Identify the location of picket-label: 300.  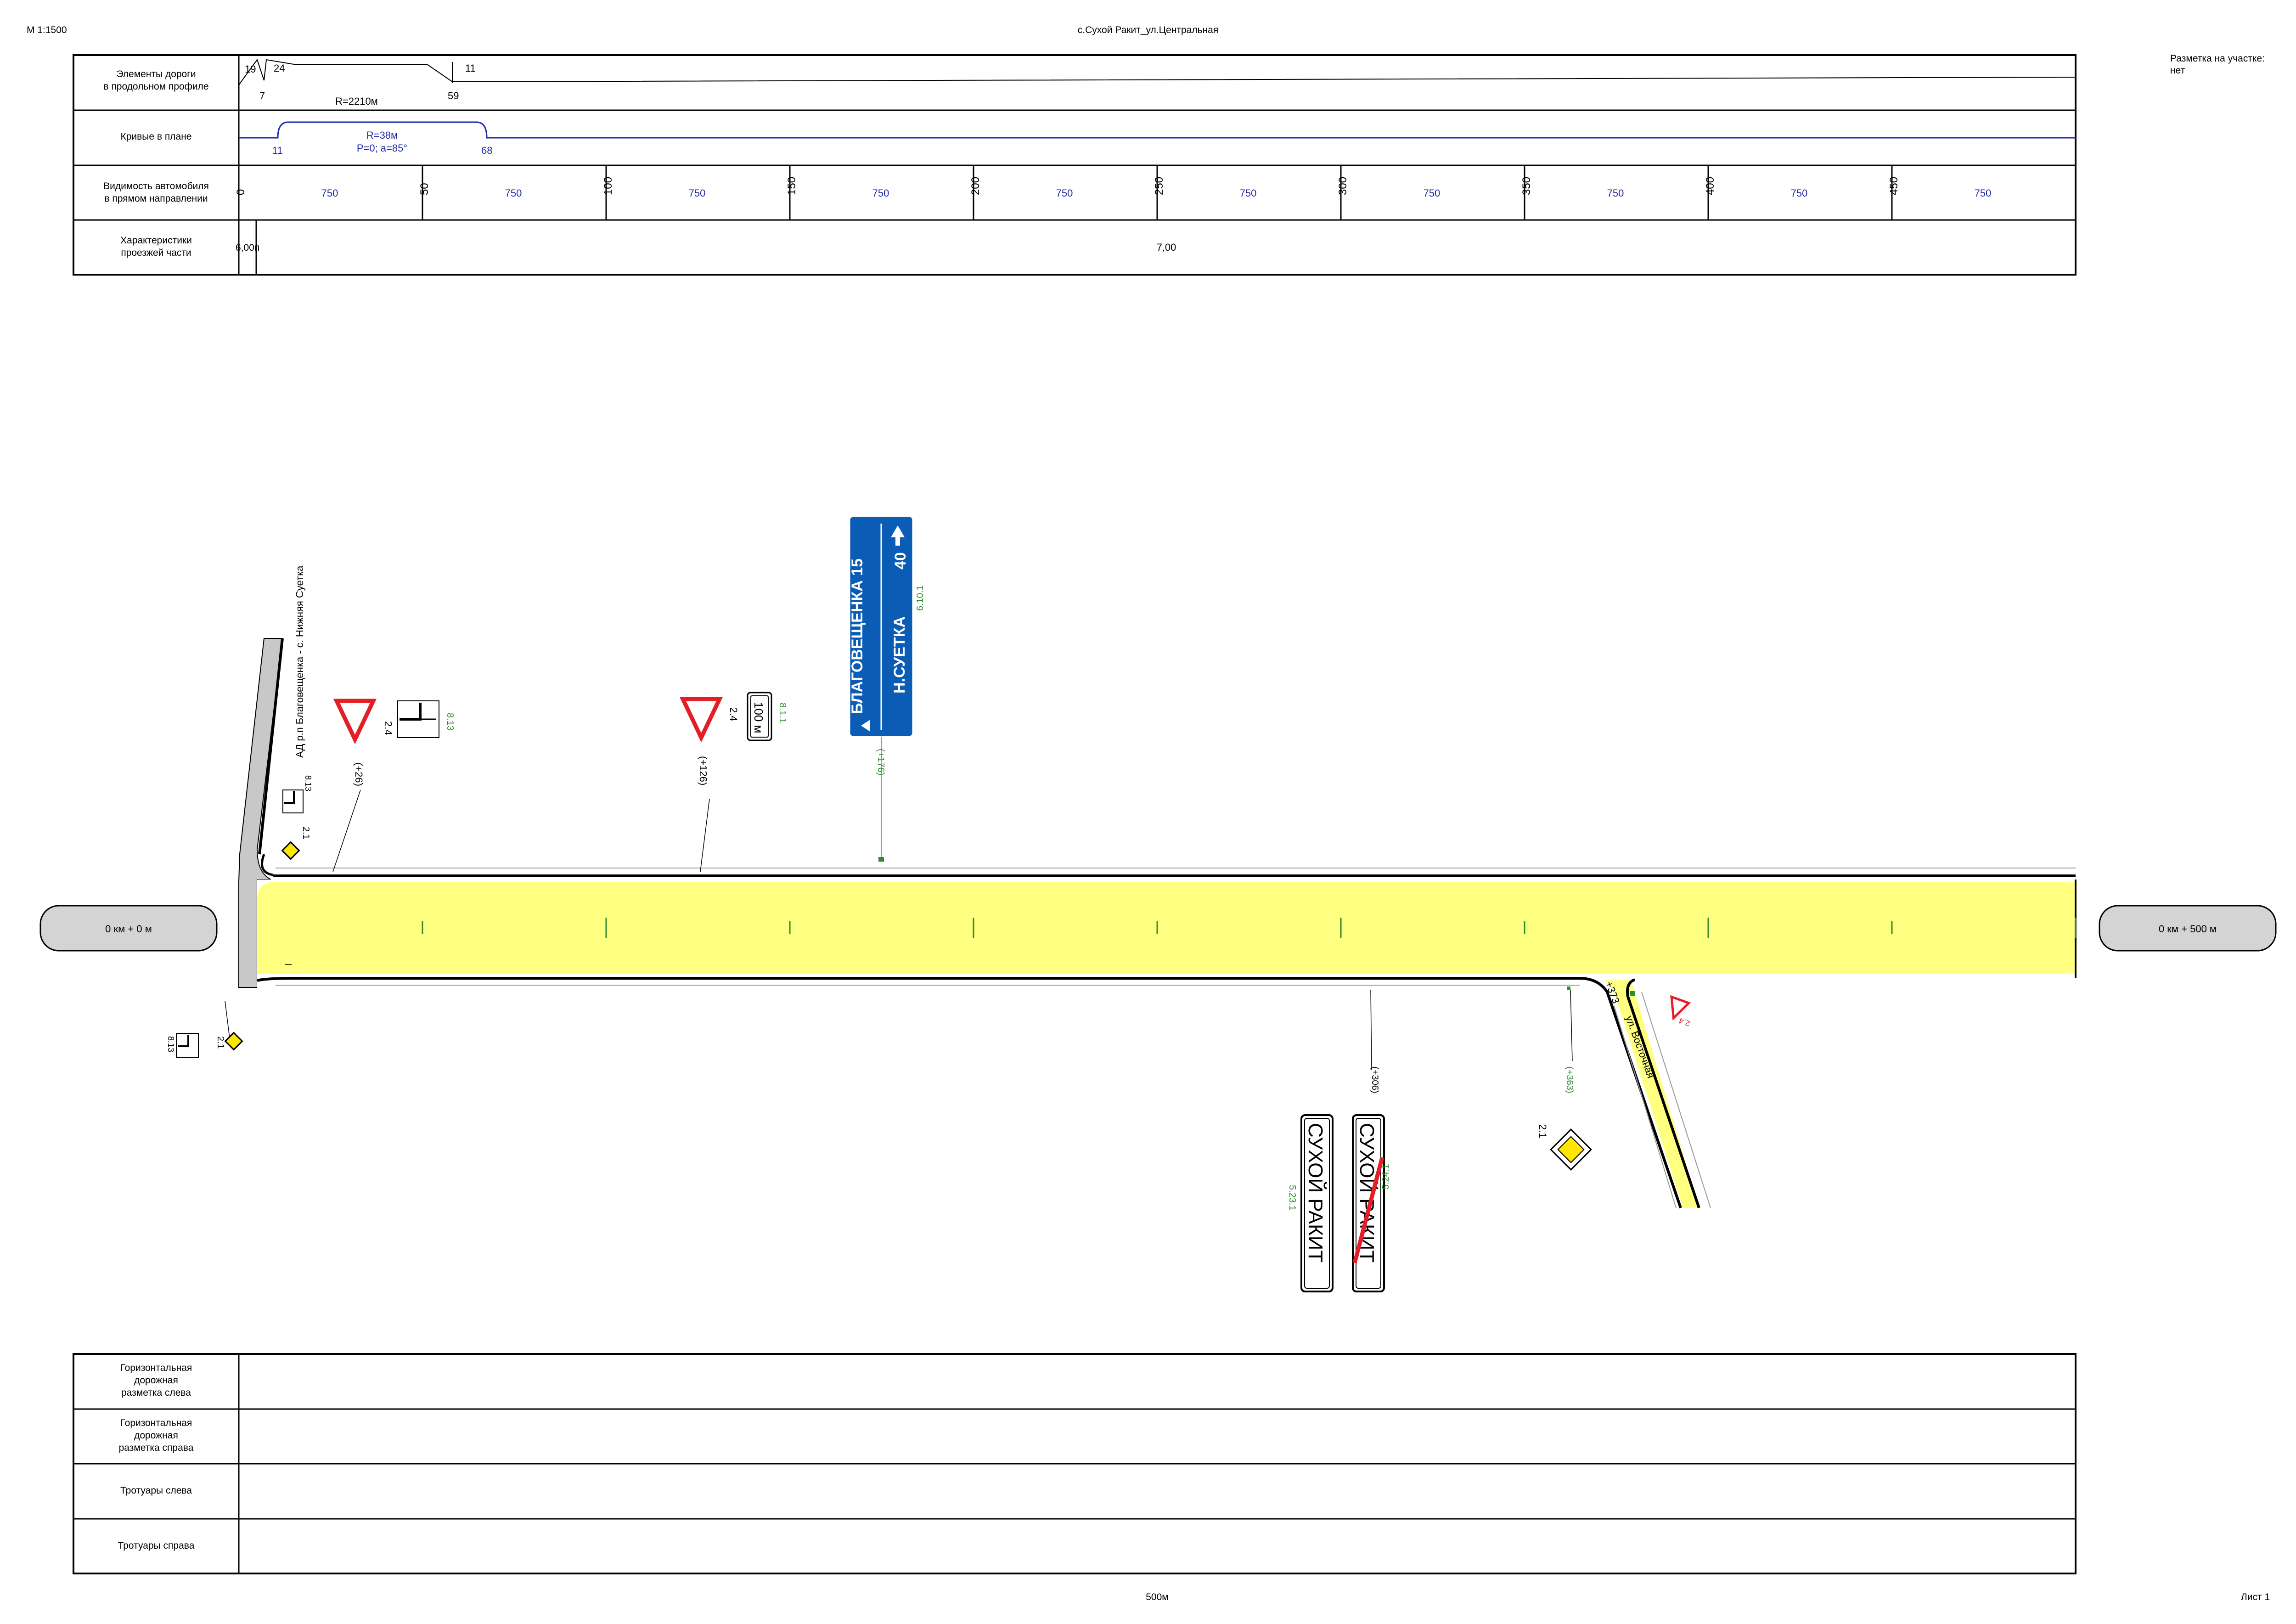
(1343, 186).